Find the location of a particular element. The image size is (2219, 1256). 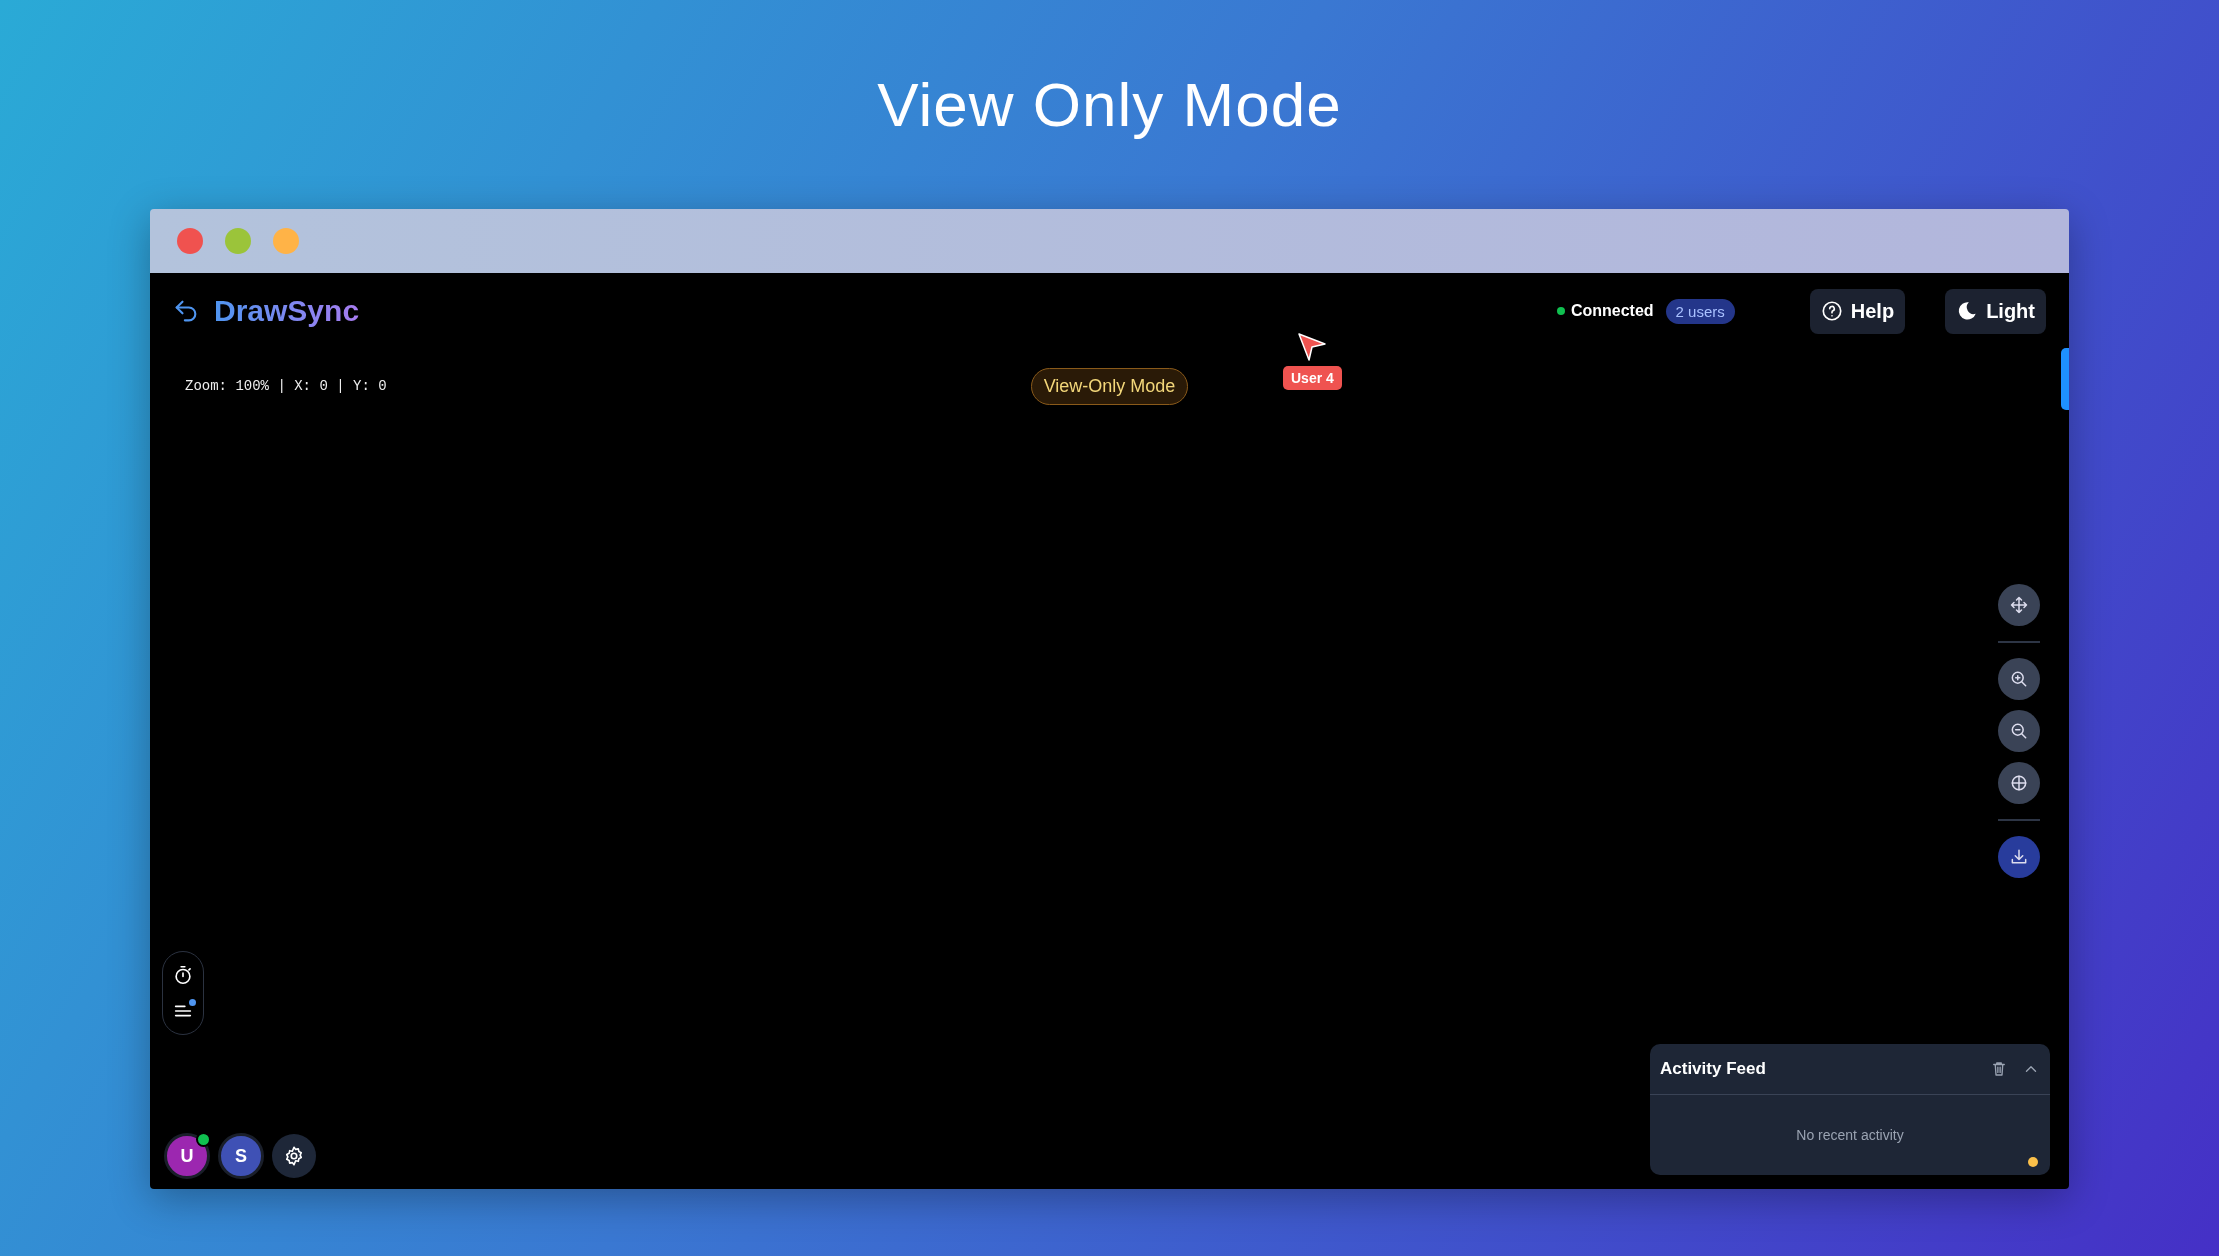

move-icon is located at coordinates (2019, 605).